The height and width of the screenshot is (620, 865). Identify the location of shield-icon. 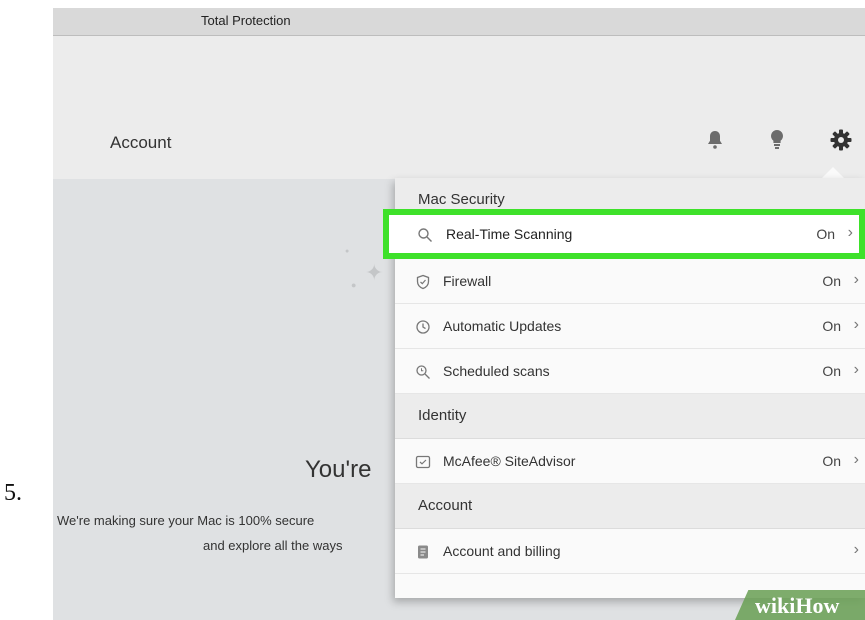
(423, 282).